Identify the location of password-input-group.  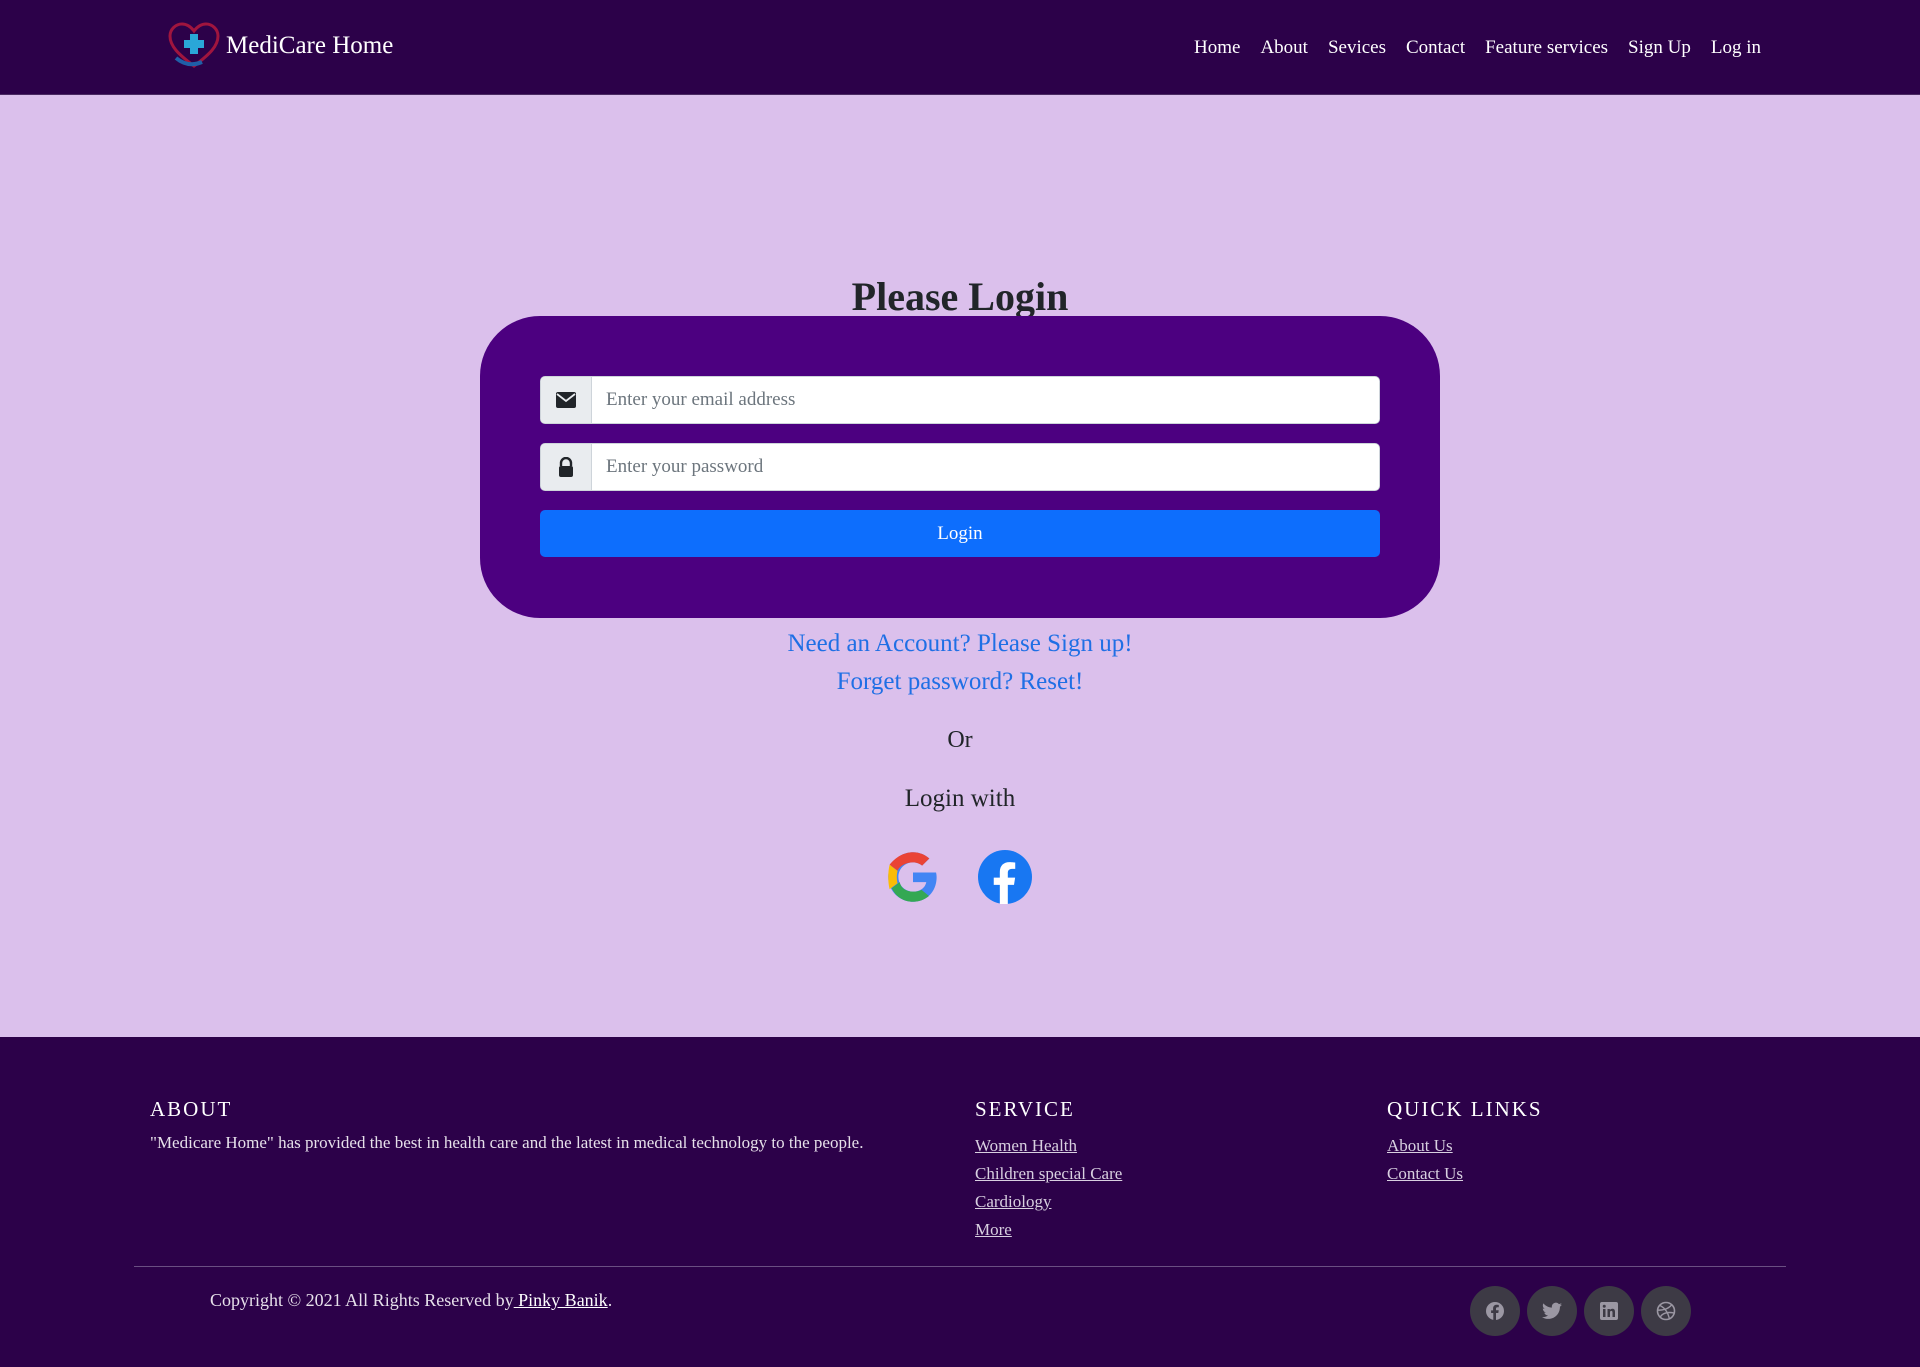
(960, 467).